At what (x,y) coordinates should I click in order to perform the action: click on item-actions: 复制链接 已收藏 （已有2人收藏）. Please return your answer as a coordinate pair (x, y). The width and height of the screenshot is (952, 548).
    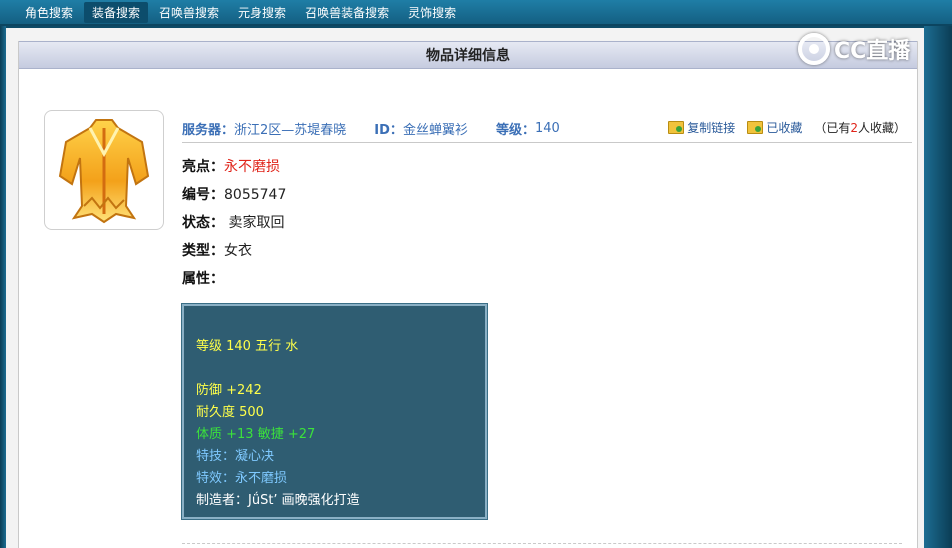
    Looking at the image, I should click on (781, 127).